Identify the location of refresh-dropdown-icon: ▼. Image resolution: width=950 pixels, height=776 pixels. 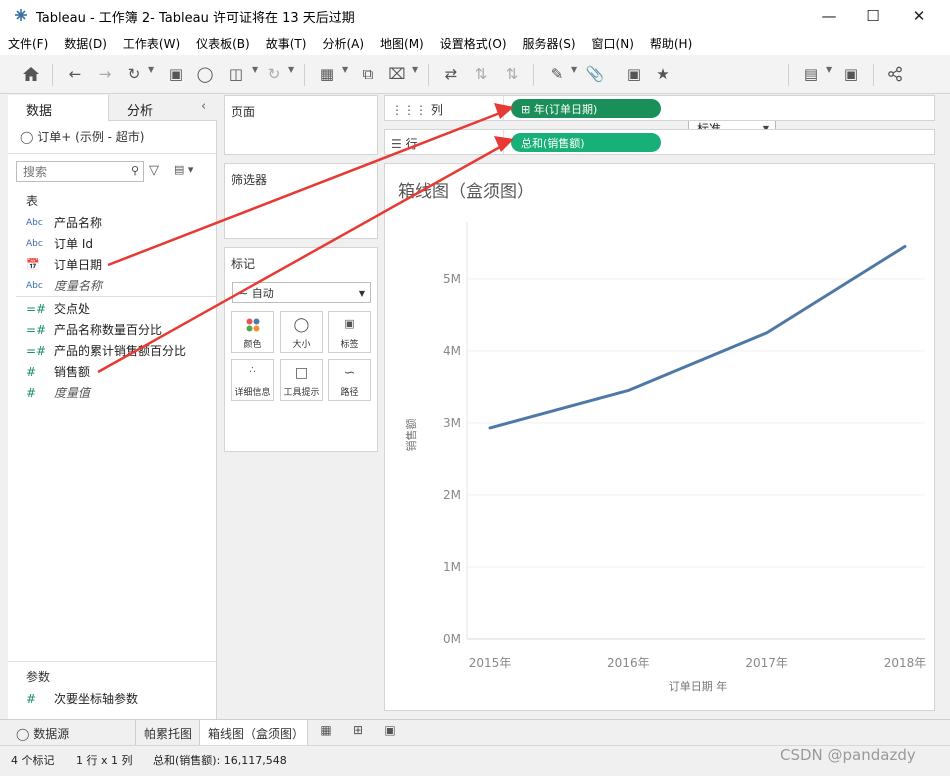
(291, 69).